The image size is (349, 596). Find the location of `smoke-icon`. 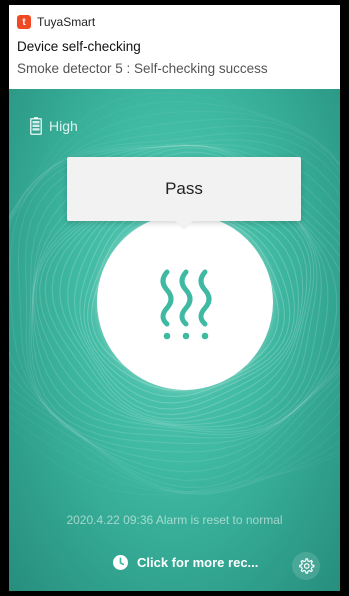

smoke-icon is located at coordinates (186, 304).